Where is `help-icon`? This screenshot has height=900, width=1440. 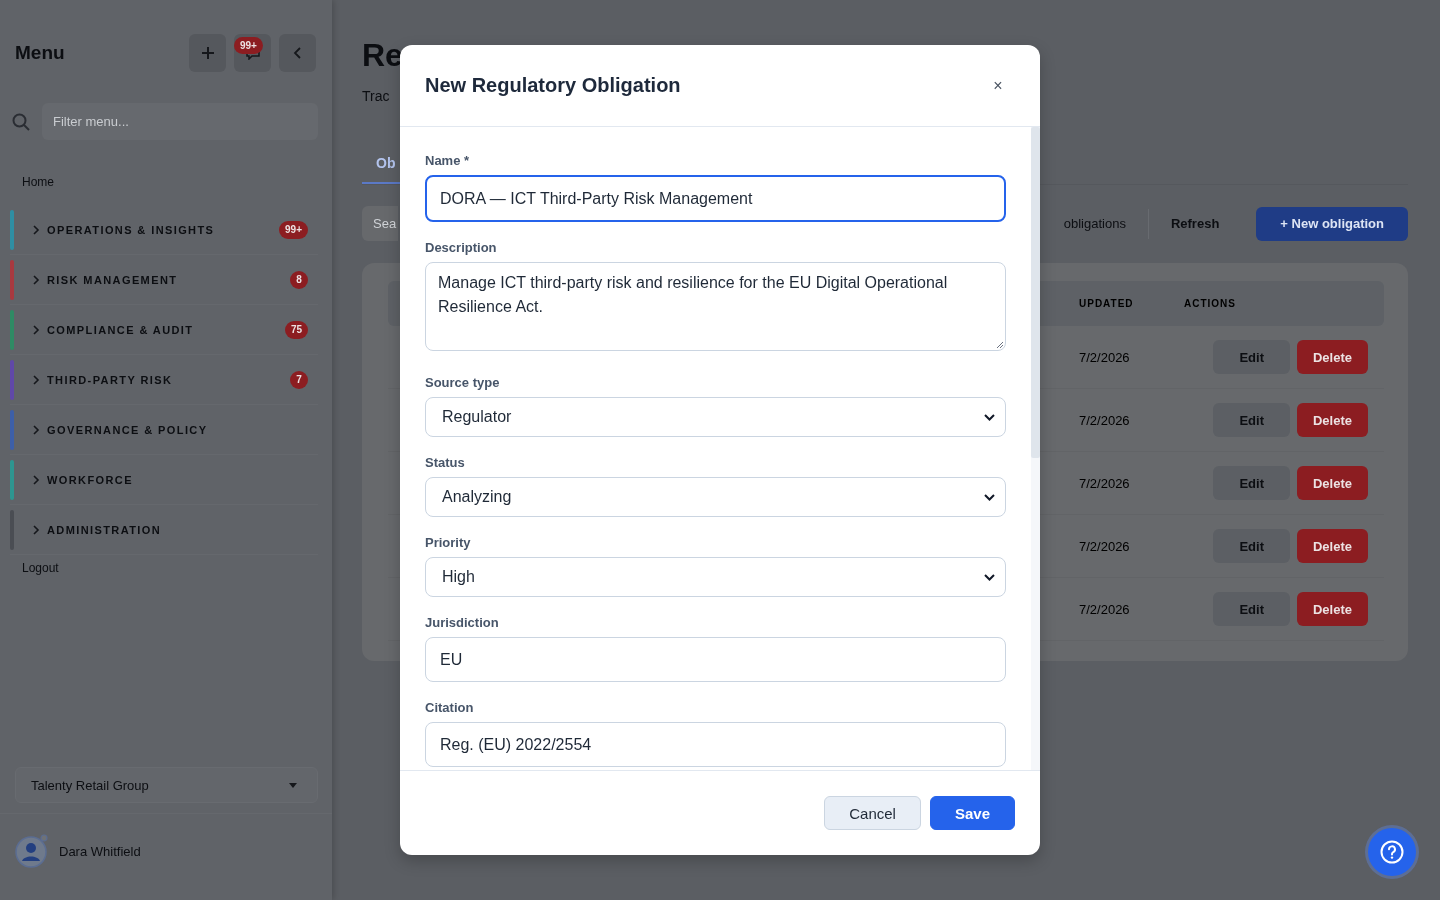 help-icon is located at coordinates (1392, 852).